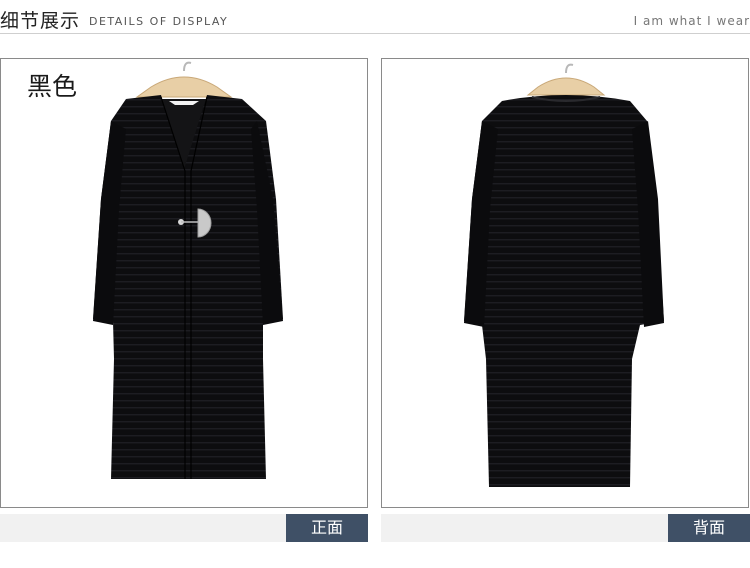 This screenshot has width=750, height=568. What do you see at coordinates (184, 528) in the screenshot?
I see `caption-bar-front: 正面` at bounding box center [184, 528].